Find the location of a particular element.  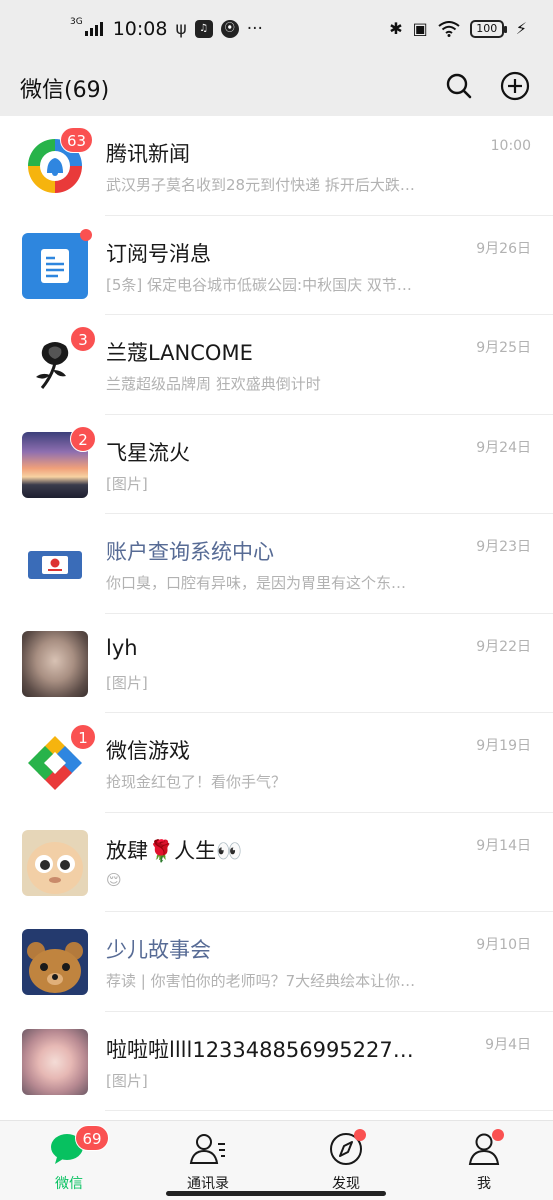

chat-item: 啦啦啦llll123348856995227… [图片] 9月4日 is located at coordinates (276, 1061).